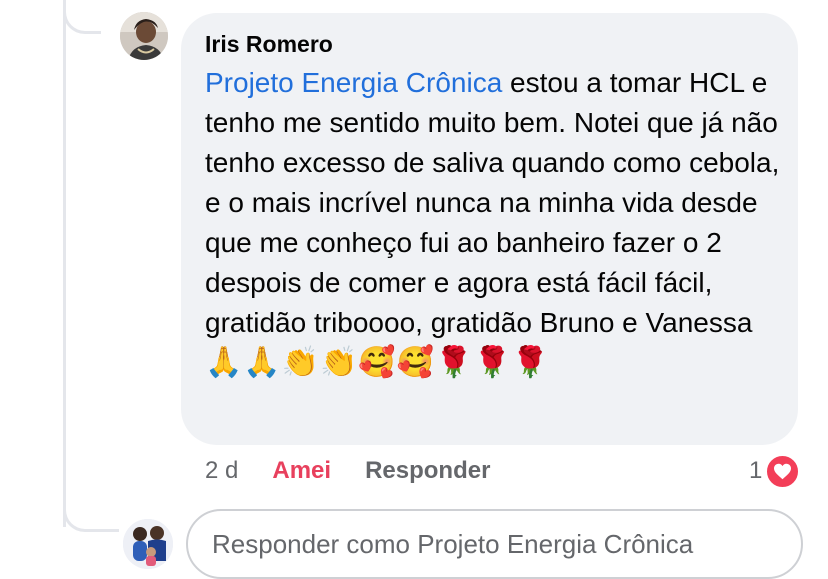 This screenshot has height=579, width=828. I want to click on page-avatar, so click(148, 544).